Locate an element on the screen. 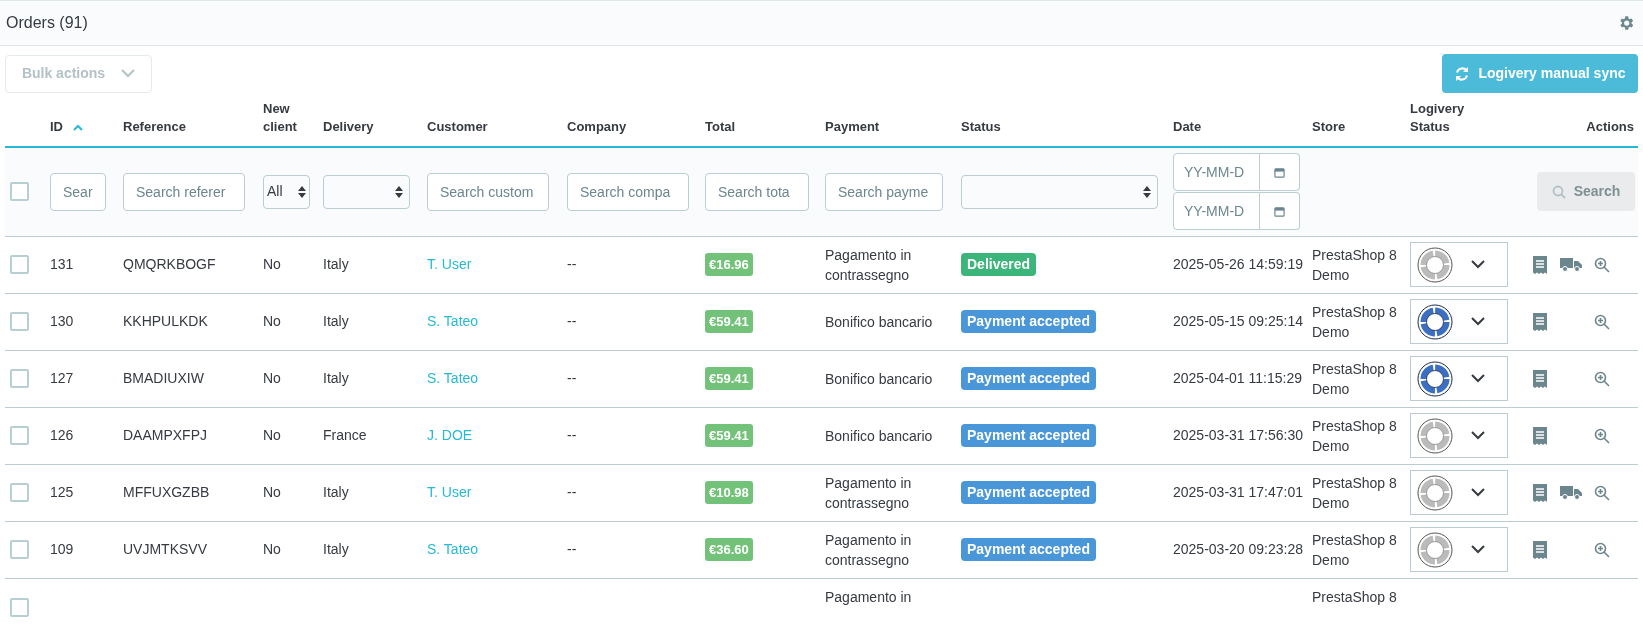  order-date: 2025-03-31 17:47:01 is located at coordinates (1238, 492).